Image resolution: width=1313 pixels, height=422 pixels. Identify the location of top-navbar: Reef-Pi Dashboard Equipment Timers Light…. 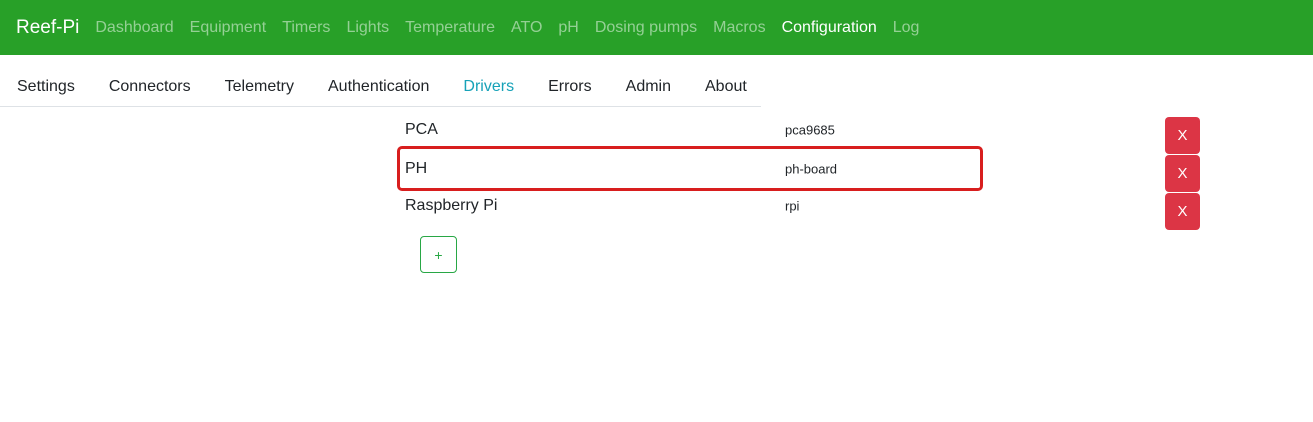
(656, 27).